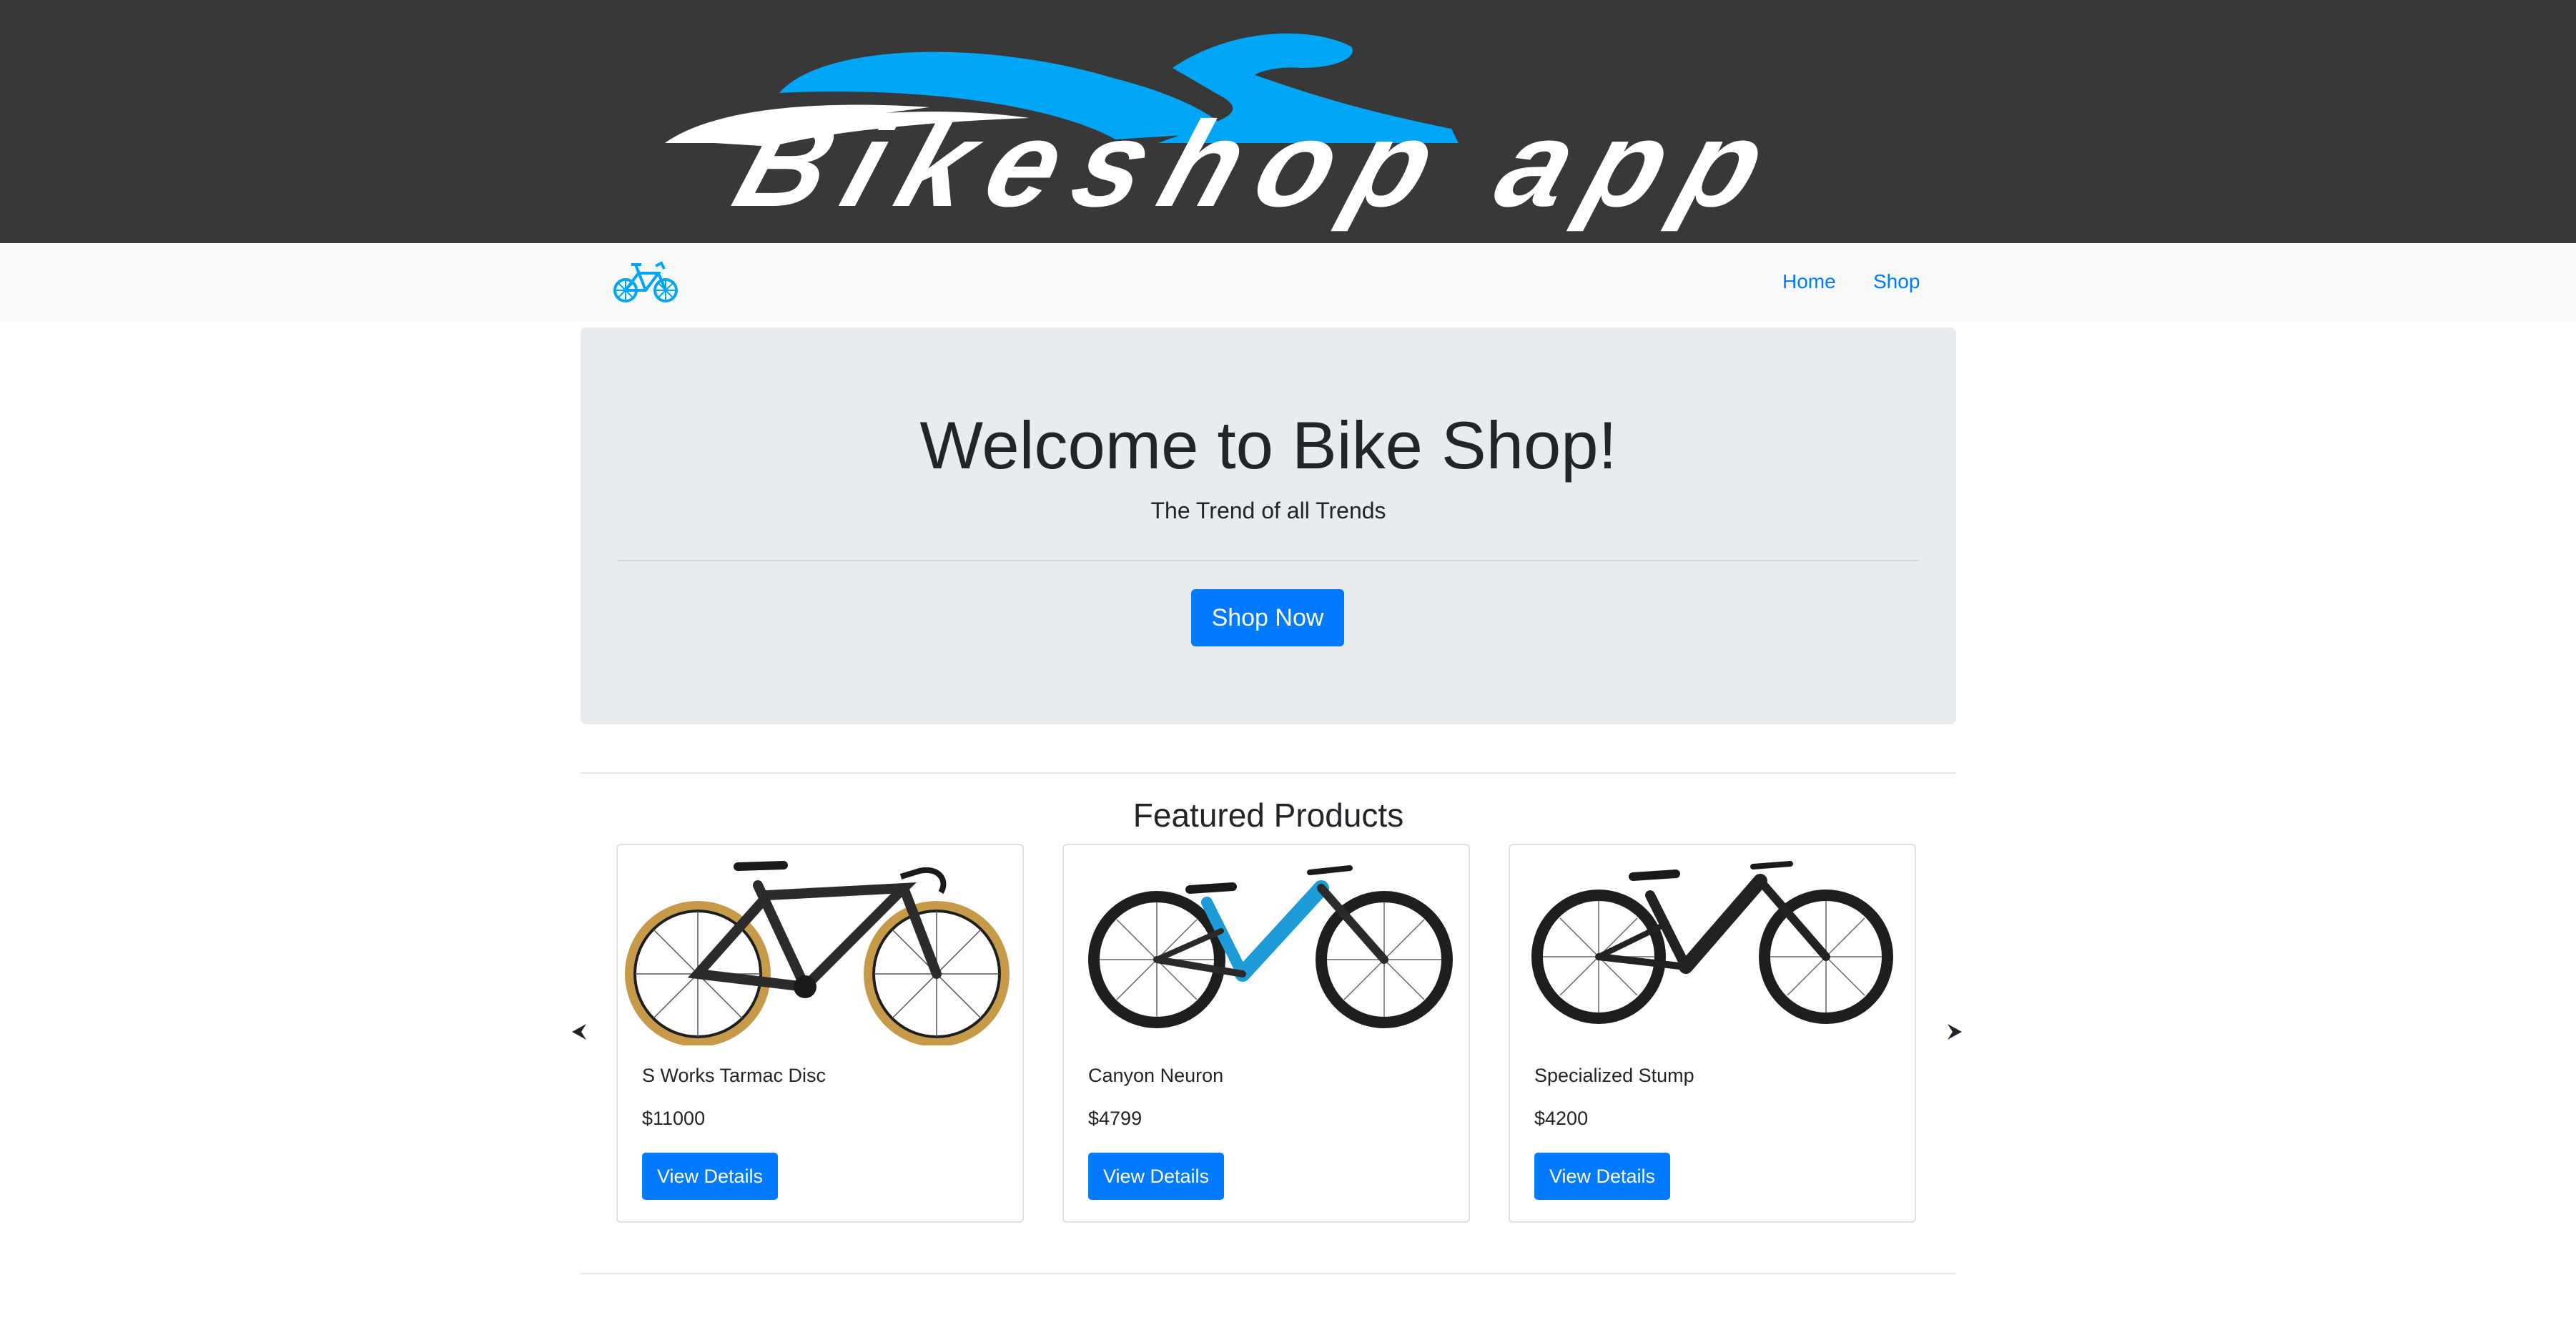  Describe the element at coordinates (1268, 560) in the screenshot. I see `hero-divider` at that location.